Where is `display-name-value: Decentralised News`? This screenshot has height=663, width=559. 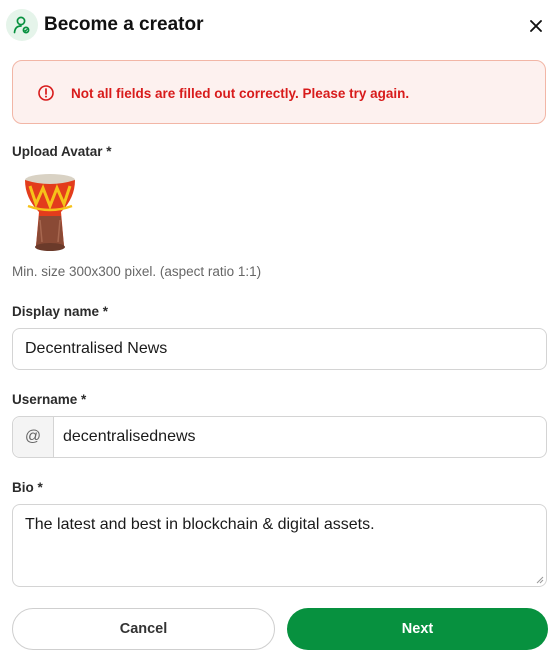
display-name-value: Decentralised News is located at coordinates (96, 348).